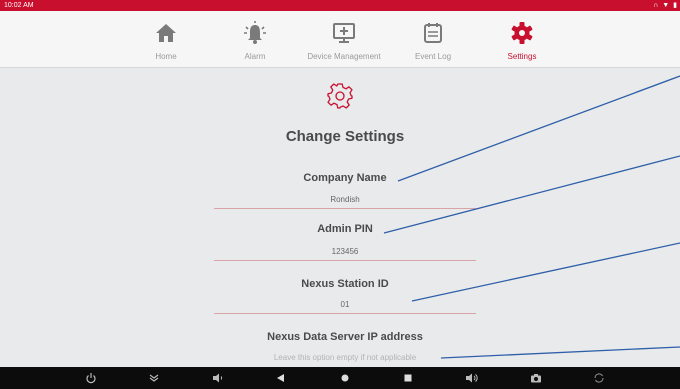  Describe the element at coordinates (345, 378) in the screenshot. I see `home-dot-icon` at that location.